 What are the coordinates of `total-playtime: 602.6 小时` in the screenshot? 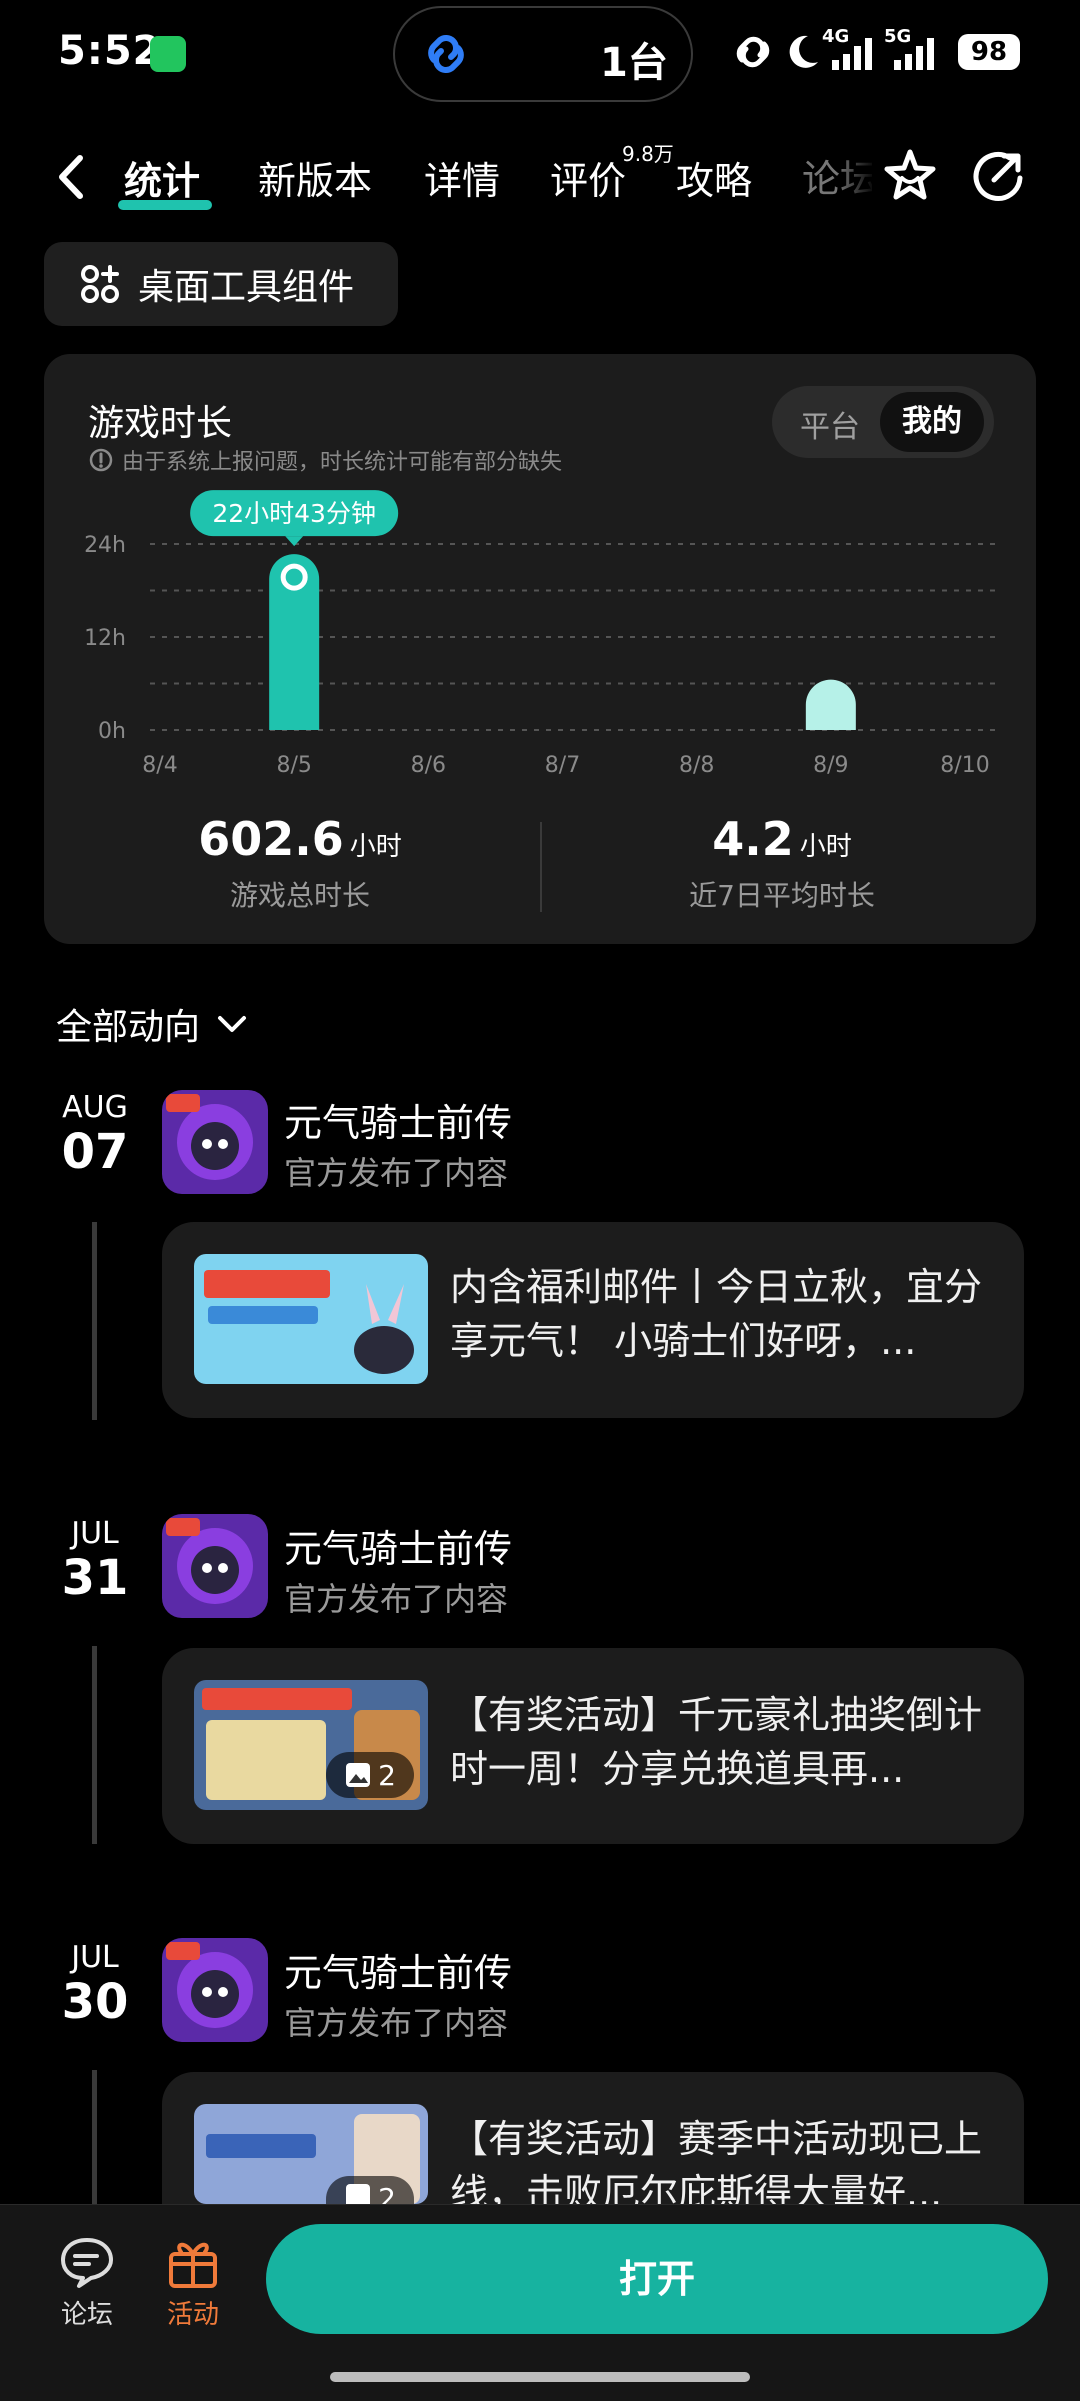 It's located at (300, 839).